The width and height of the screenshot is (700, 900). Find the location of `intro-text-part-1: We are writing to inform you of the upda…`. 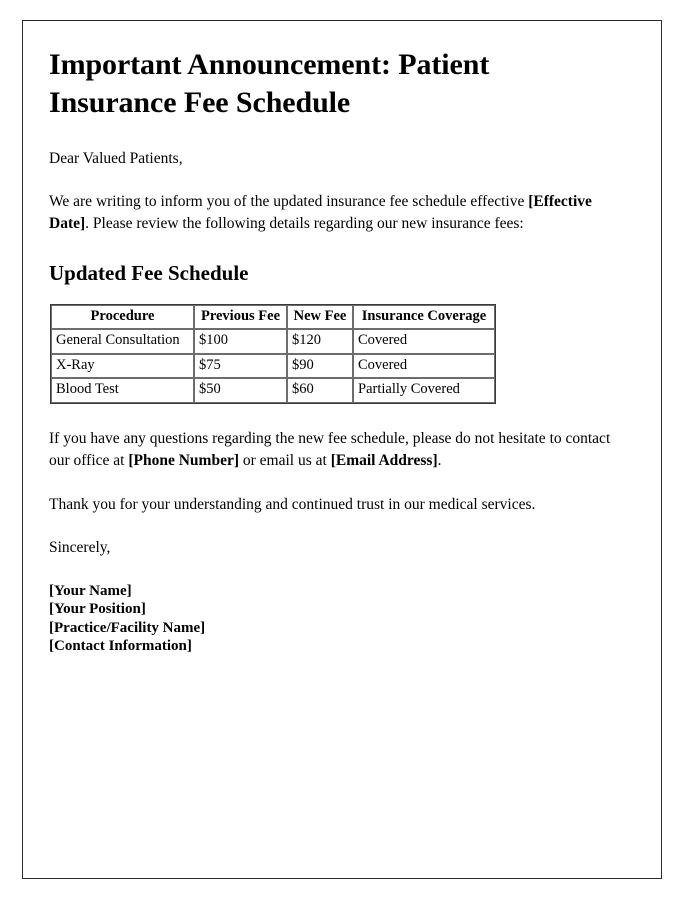

intro-text-part-1: We are writing to inform you of the upda… is located at coordinates (289, 201).